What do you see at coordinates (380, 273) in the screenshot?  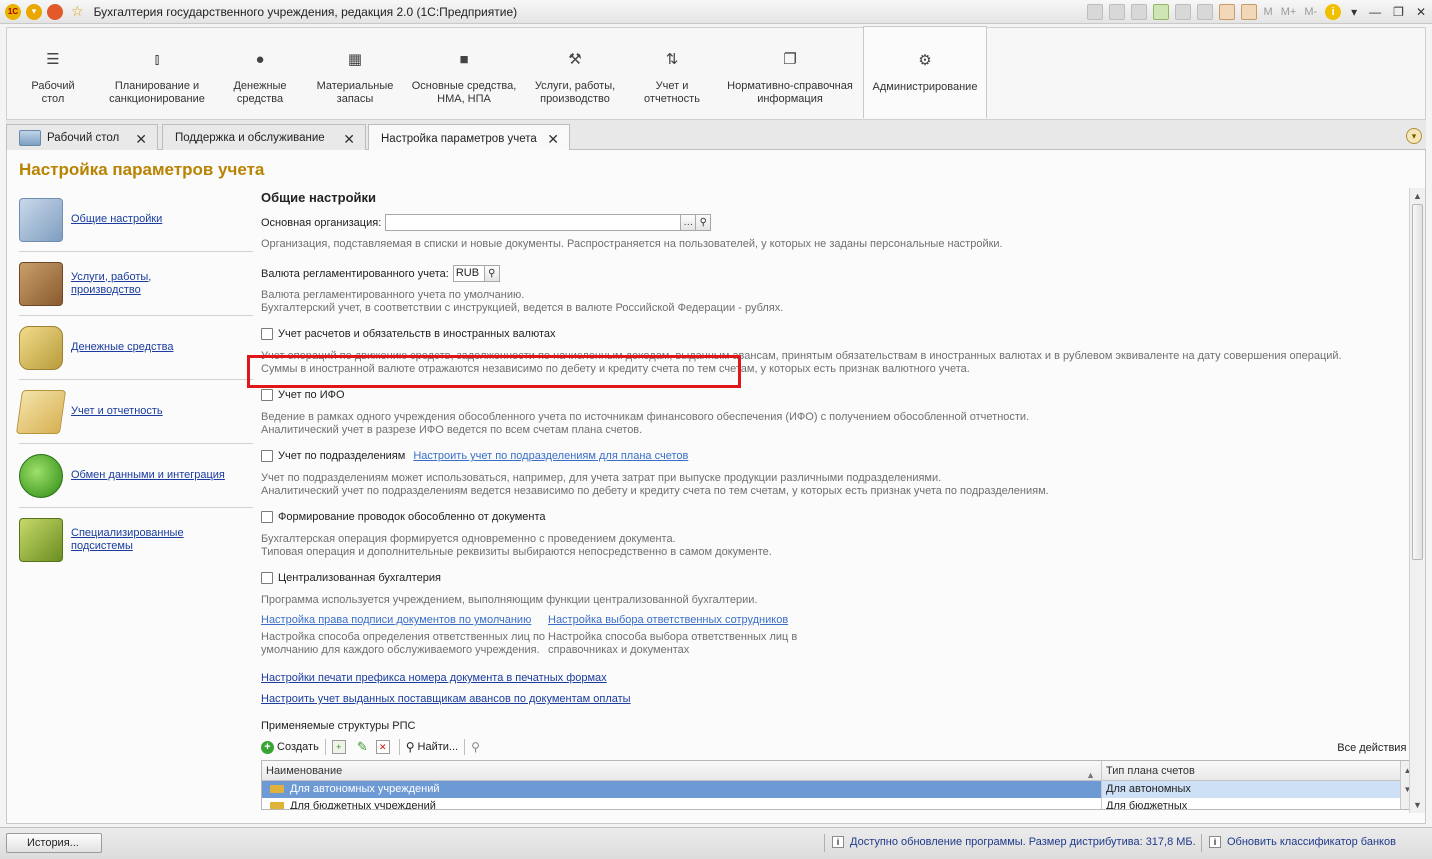 I see `currency-row: Валюта регламентированного учета: RUB ⚲` at bounding box center [380, 273].